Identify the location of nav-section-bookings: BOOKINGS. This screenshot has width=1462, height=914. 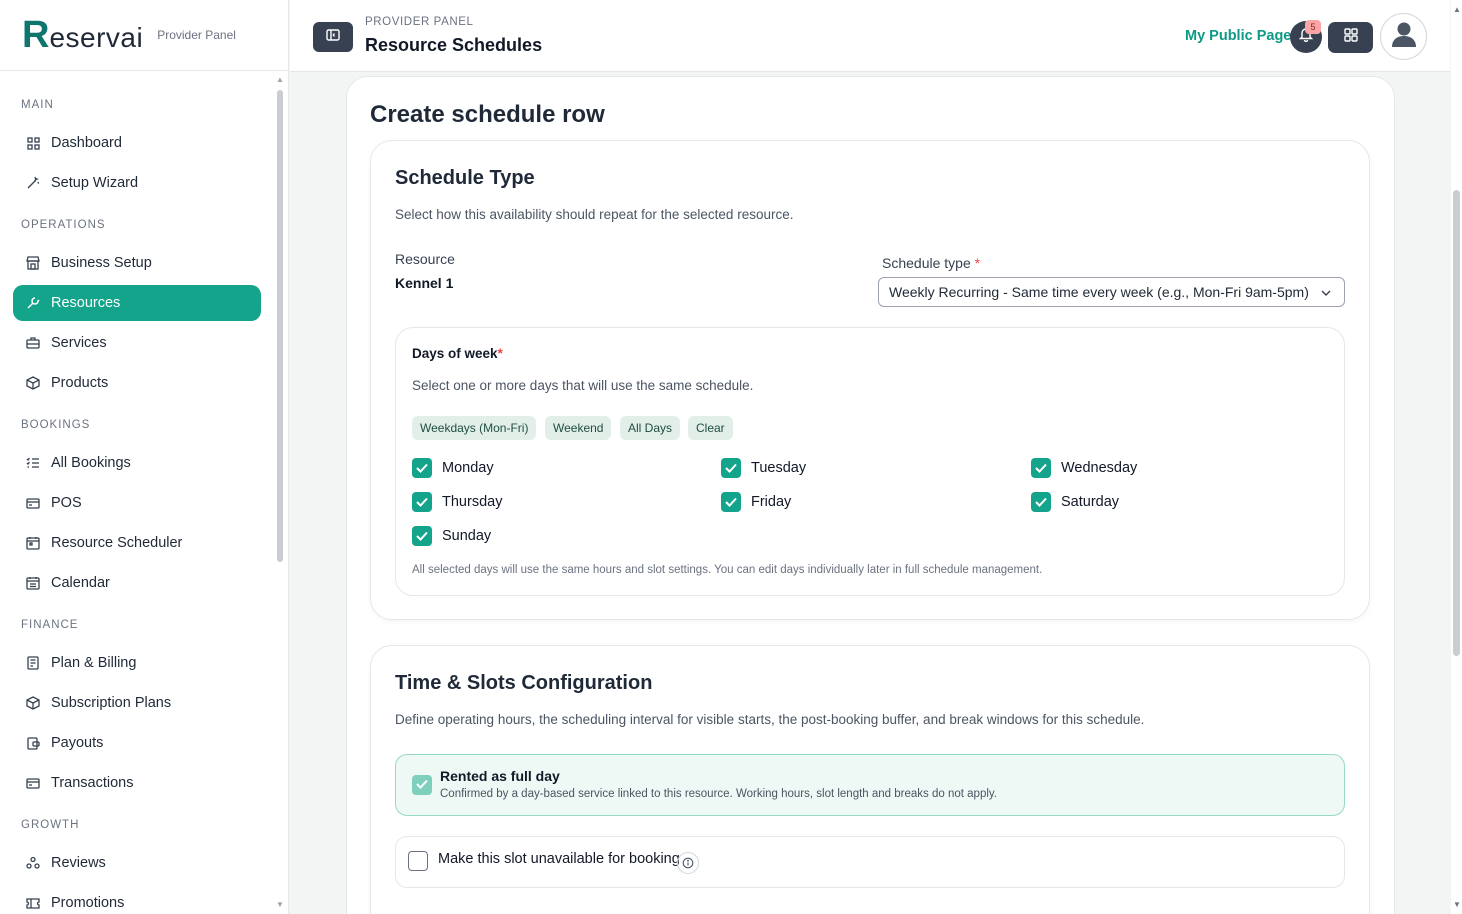
(56, 425).